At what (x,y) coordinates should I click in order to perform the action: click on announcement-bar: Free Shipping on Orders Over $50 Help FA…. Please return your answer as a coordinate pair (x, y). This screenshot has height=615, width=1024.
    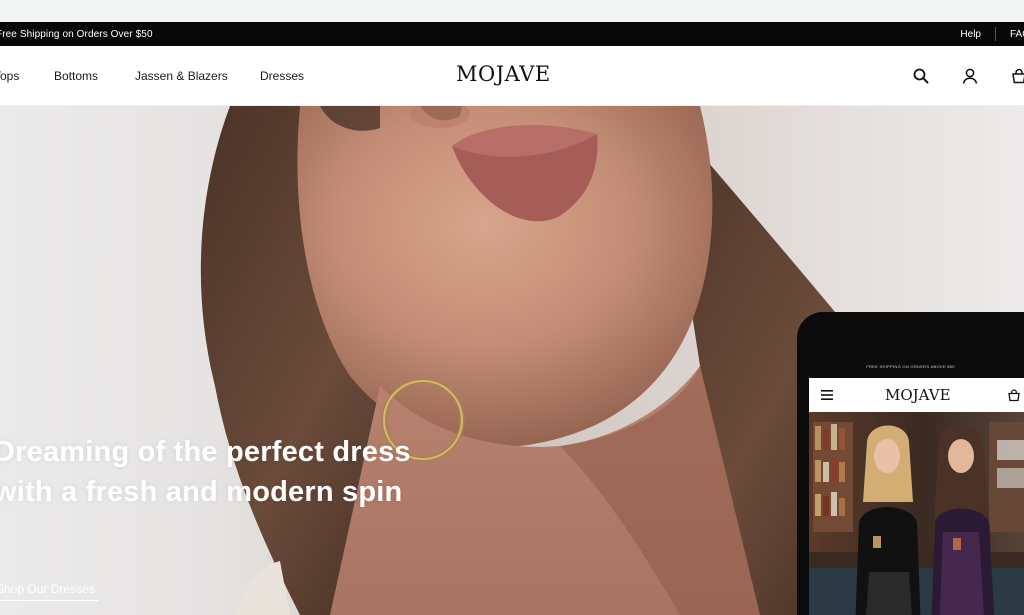
    Looking at the image, I should click on (512, 34).